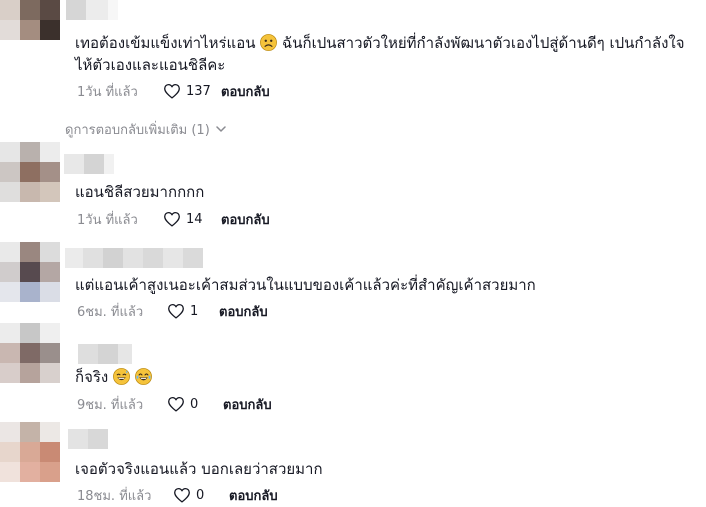  What do you see at coordinates (198, 91) in the screenshot?
I see `like-count: 137` at bounding box center [198, 91].